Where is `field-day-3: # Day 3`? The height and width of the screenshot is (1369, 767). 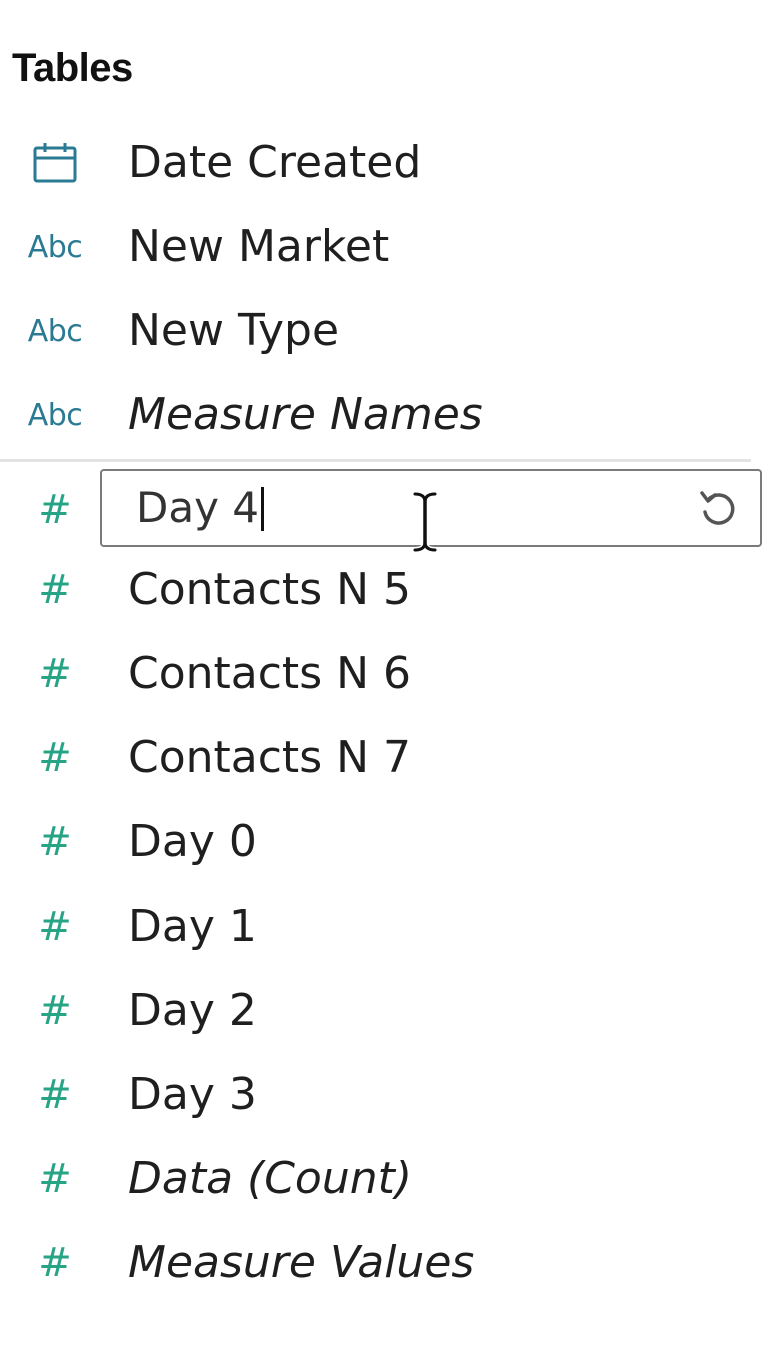 field-day-3: # Day 3 is located at coordinates (383, 1095).